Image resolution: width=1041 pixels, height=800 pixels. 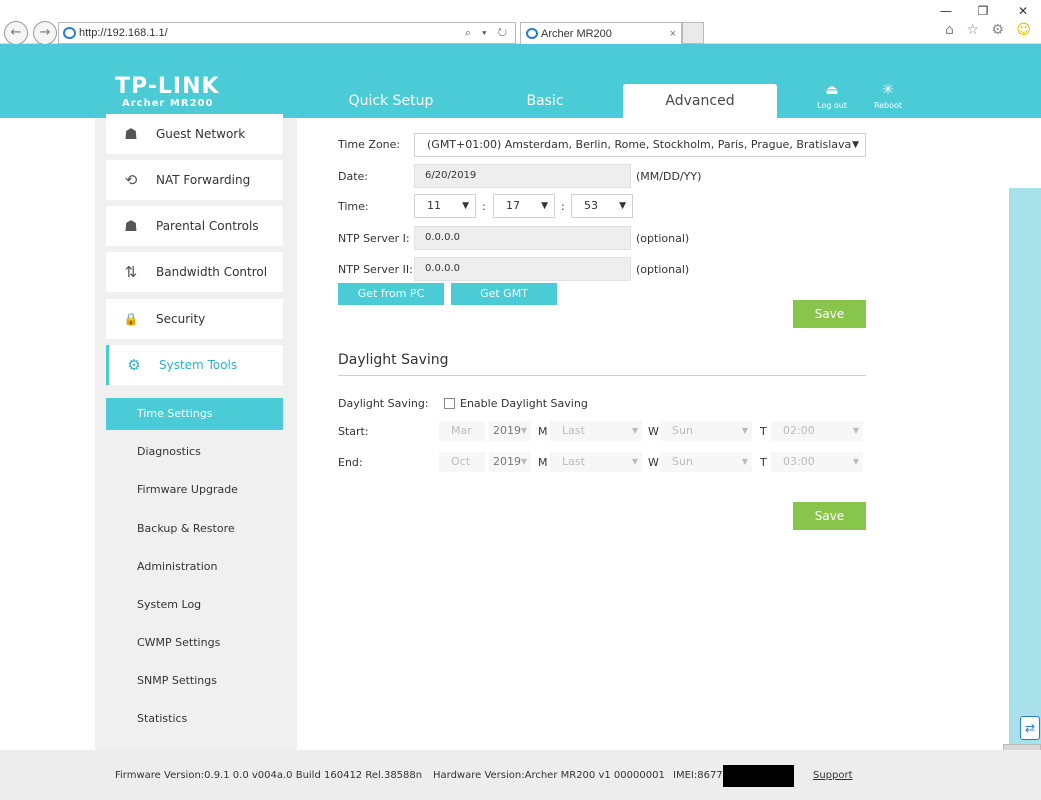 What do you see at coordinates (832, 90) in the screenshot?
I see `logout-icon: ⏏` at bounding box center [832, 90].